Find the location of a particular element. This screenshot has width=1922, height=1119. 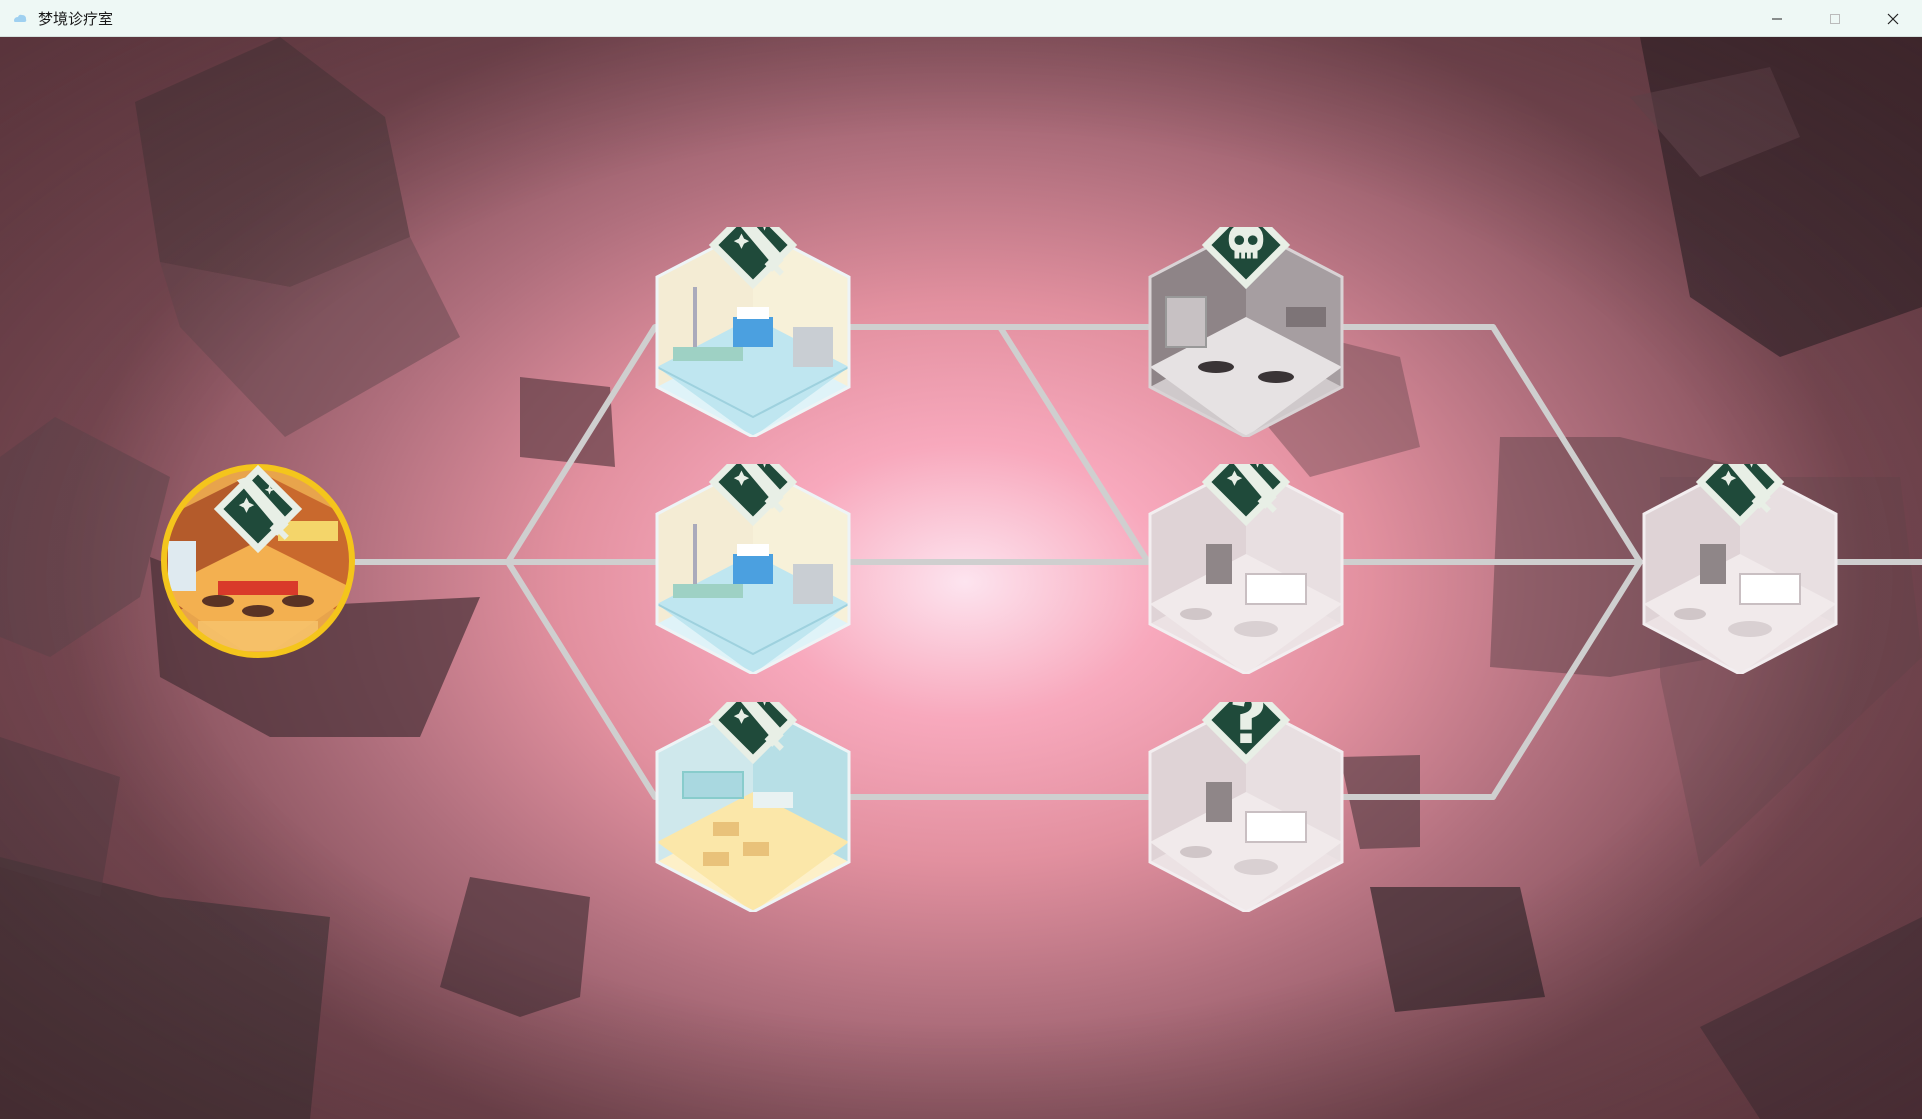

close-icon is located at coordinates (1893, 18).